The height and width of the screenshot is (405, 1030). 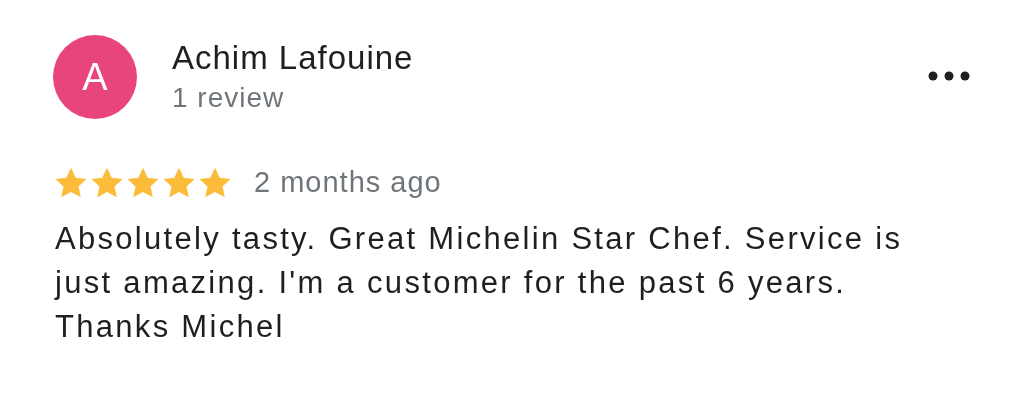 I want to click on more-icon, so click(x=949, y=76).